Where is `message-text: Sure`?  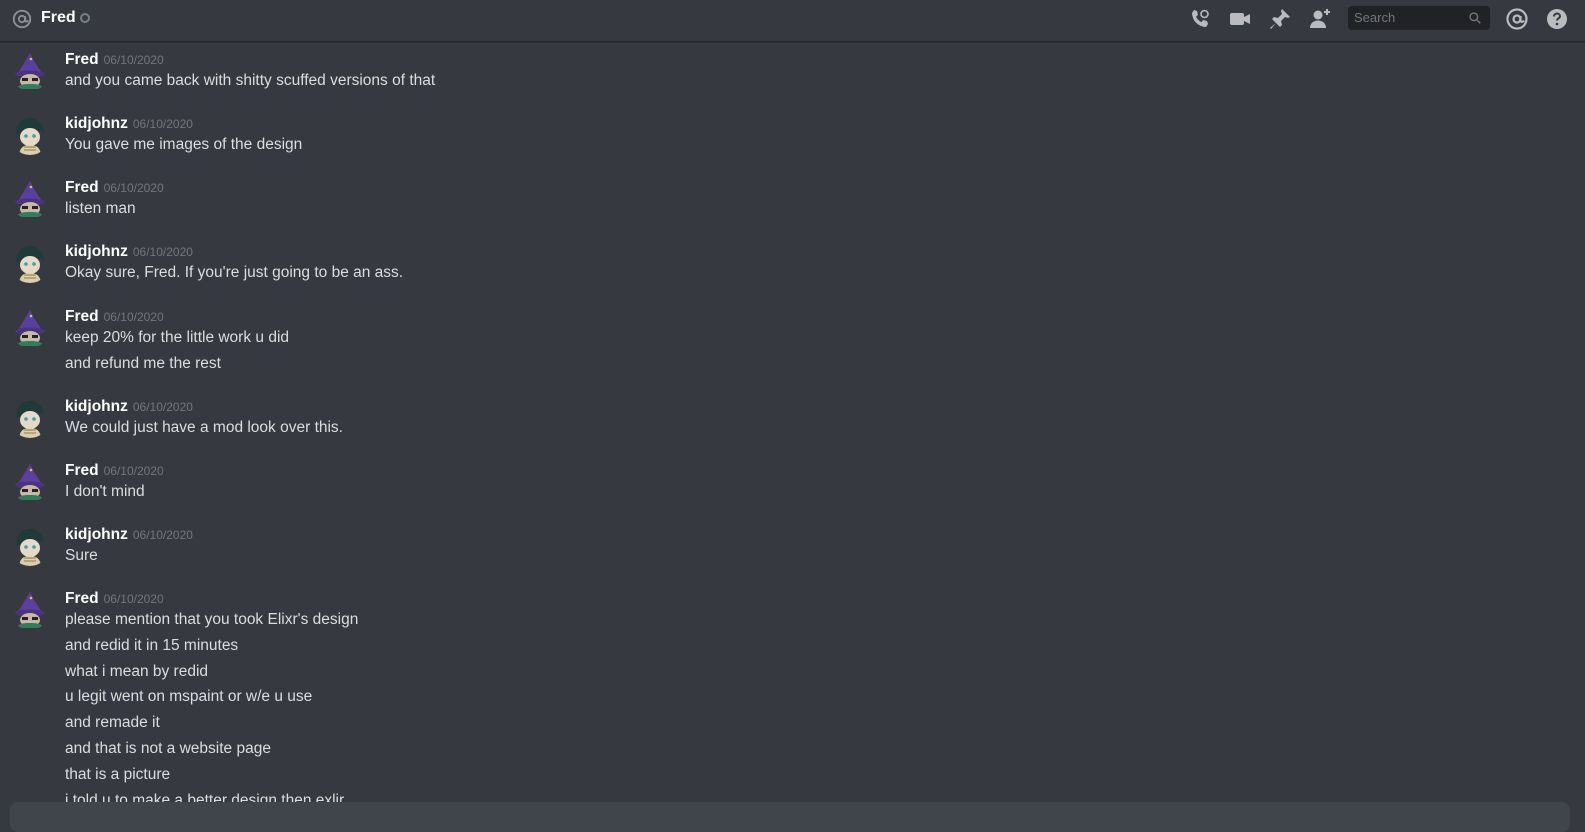 message-text: Sure is located at coordinates (81, 555).